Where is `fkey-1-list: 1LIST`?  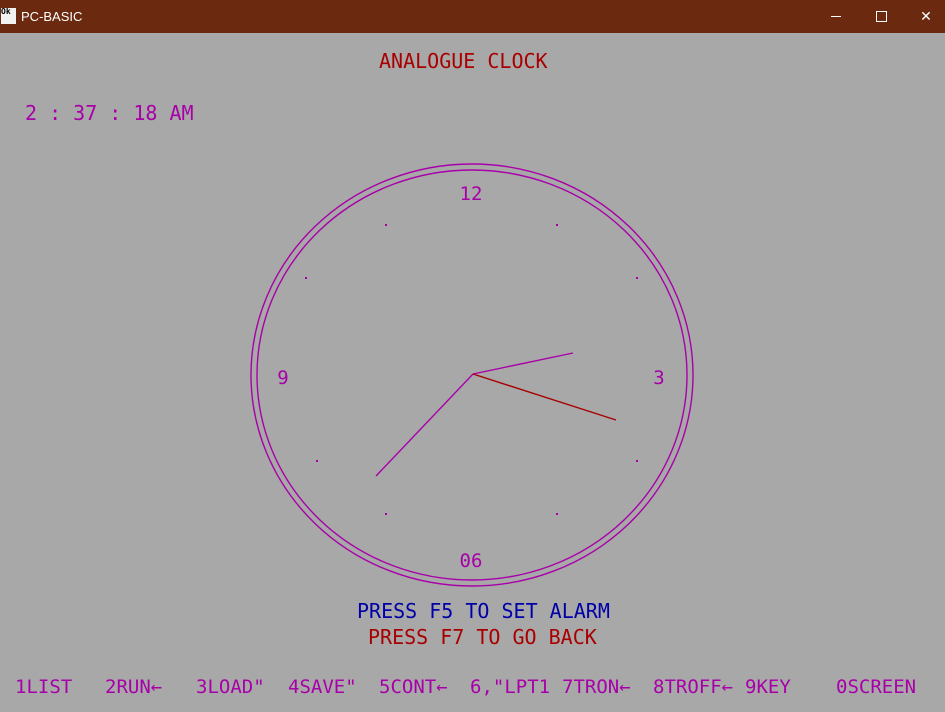
fkey-1-list: 1LIST is located at coordinates (43, 687).